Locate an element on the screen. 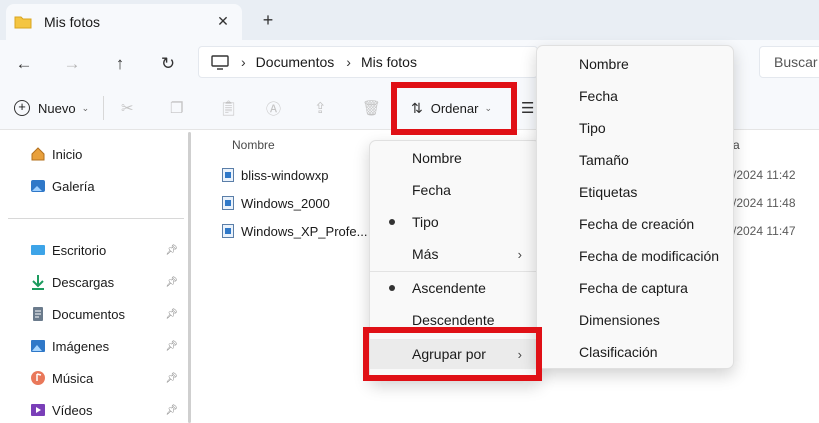  sidebar-item-musica: Música 📌︎ is located at coordinates (105, 378).